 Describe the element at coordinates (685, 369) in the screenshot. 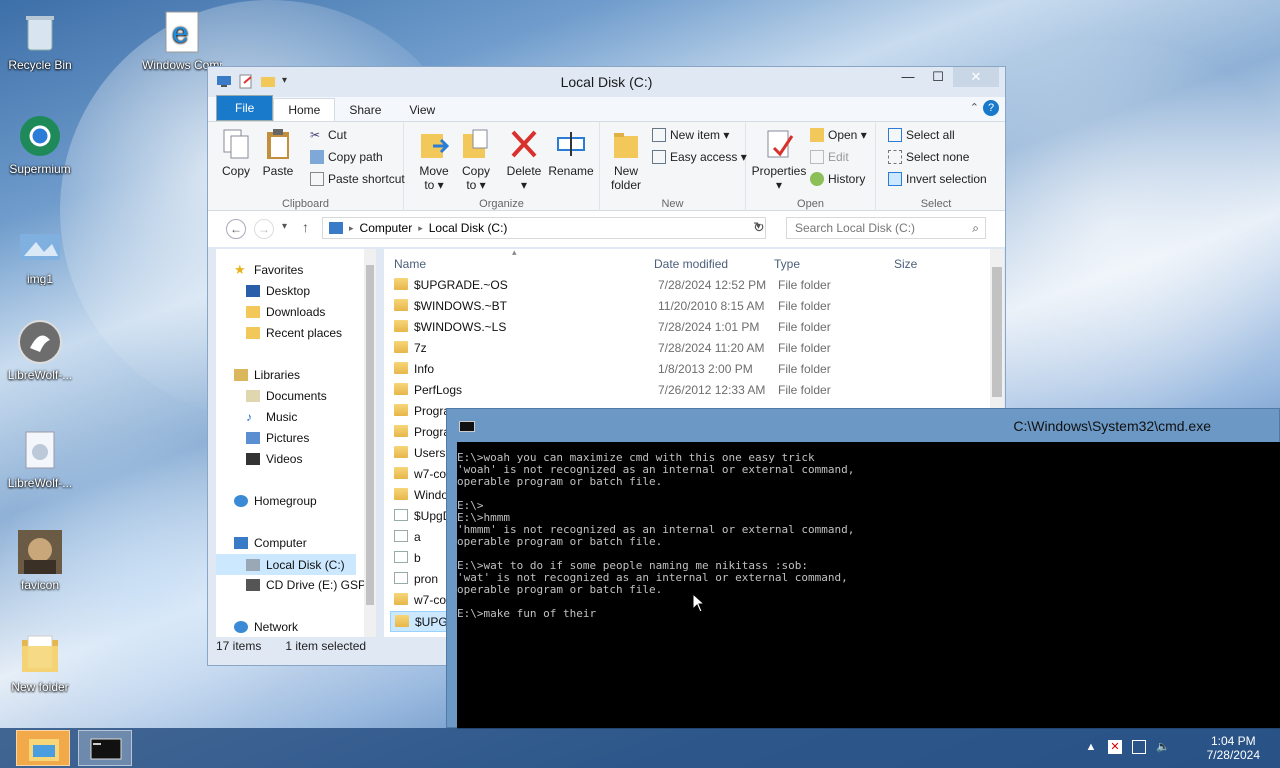

I see `file-row: Info 1/8/2013 2:00 PM File folder` at that location.